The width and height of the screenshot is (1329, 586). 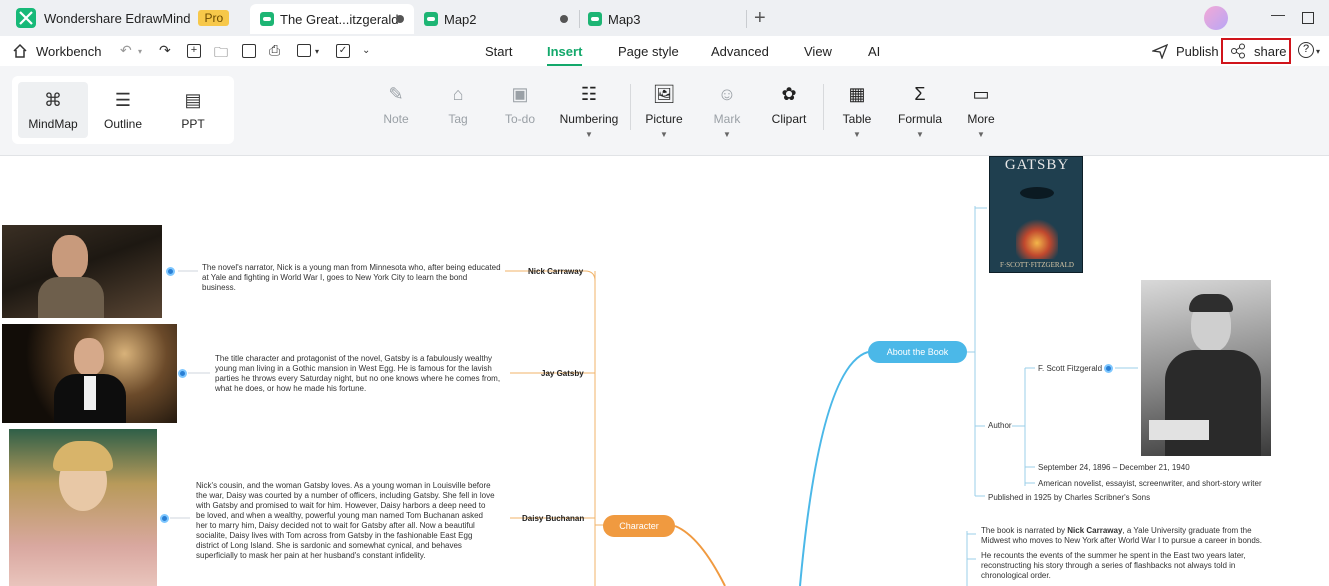 I want to click on smiley-icon: ☺, so click(x=727, y=94).